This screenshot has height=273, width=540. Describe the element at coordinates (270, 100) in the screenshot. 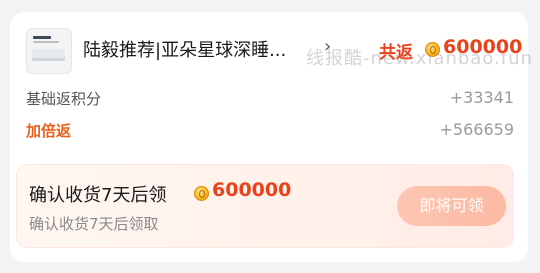

I see `base-points-row: 基础返积分 +33341` at that location.